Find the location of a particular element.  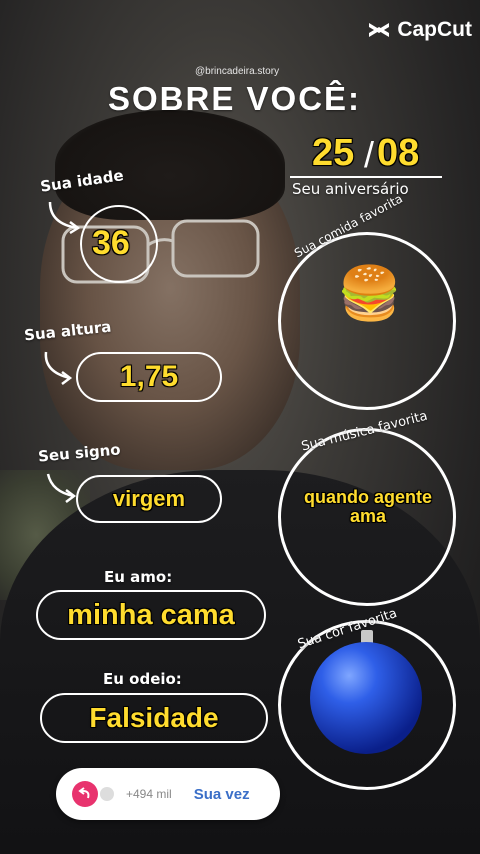

sign-arrow-icon is located at coordinates (61, 488).